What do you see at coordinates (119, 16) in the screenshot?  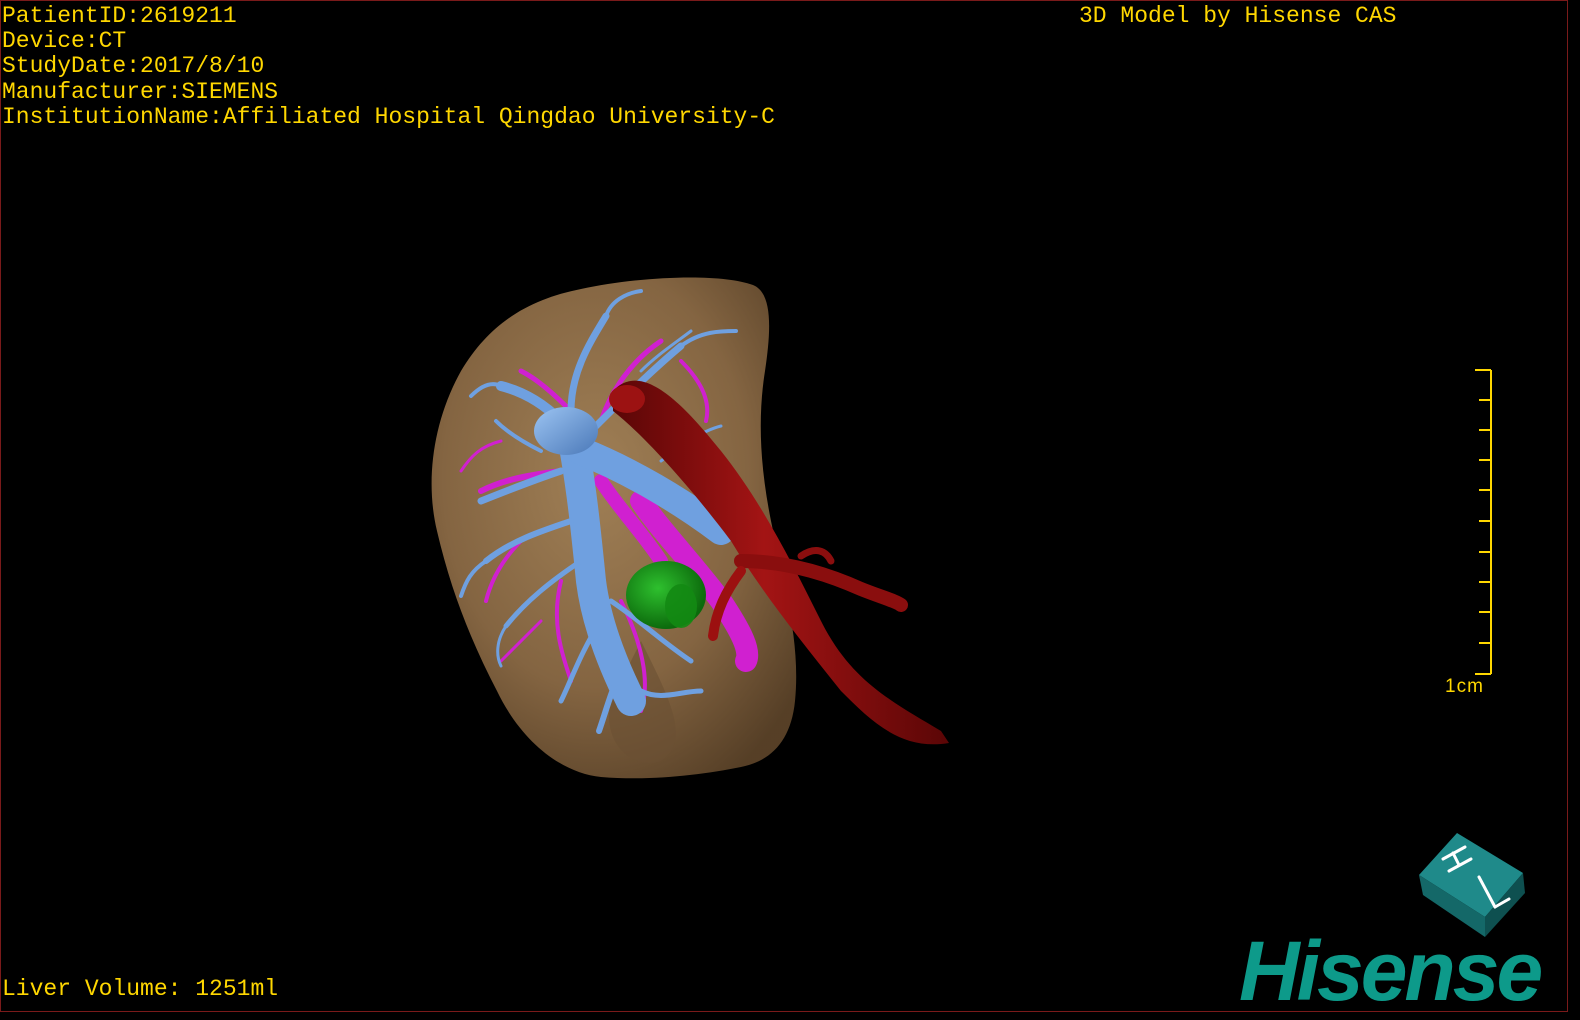 I see `patient-id-text: PatientID:2619211` at bounding box center [119, 16].